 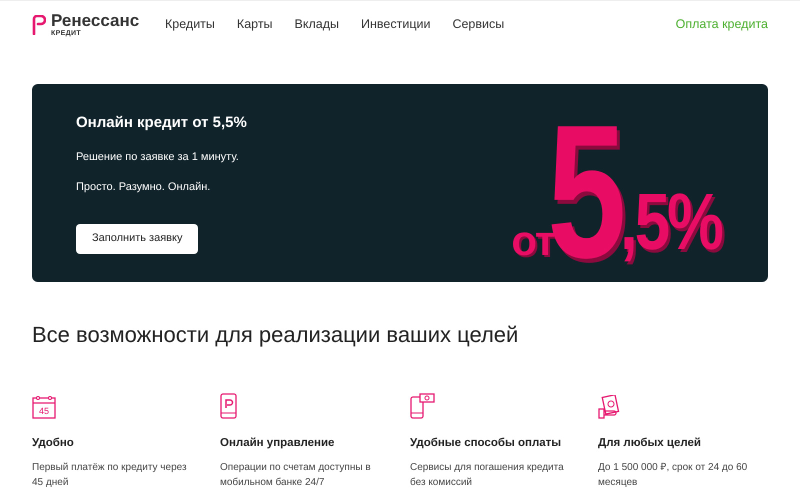 What do you see at coordinates (39, 24) in the screenshot?
I see `logo-icon` at bounding box center [39, 24].